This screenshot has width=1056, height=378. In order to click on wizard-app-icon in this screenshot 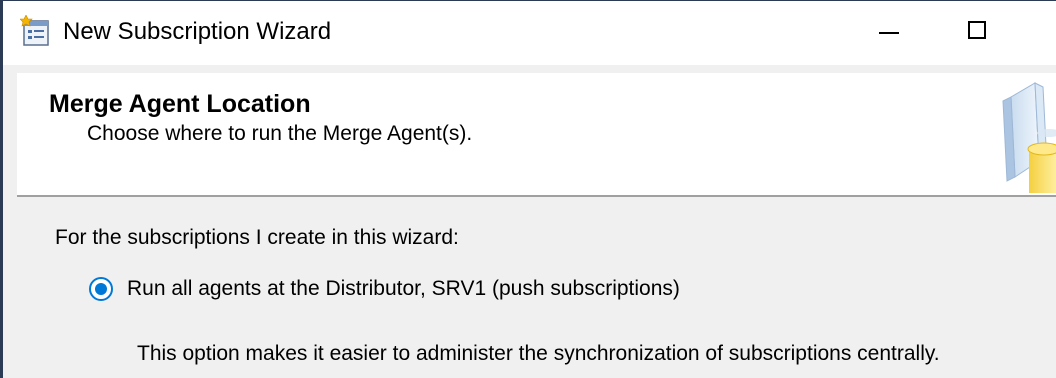, I will do `click(34, 30)`.